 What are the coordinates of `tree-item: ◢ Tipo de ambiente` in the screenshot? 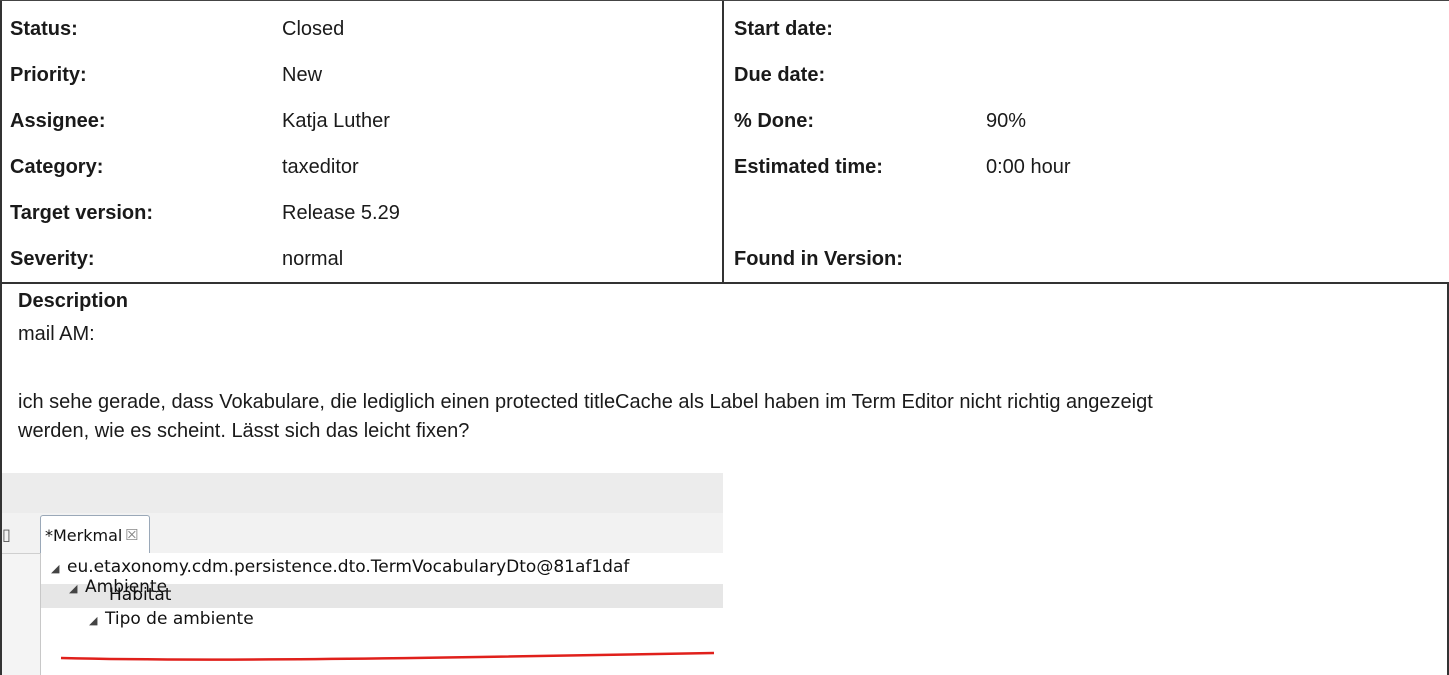 It's located at (171, 622).